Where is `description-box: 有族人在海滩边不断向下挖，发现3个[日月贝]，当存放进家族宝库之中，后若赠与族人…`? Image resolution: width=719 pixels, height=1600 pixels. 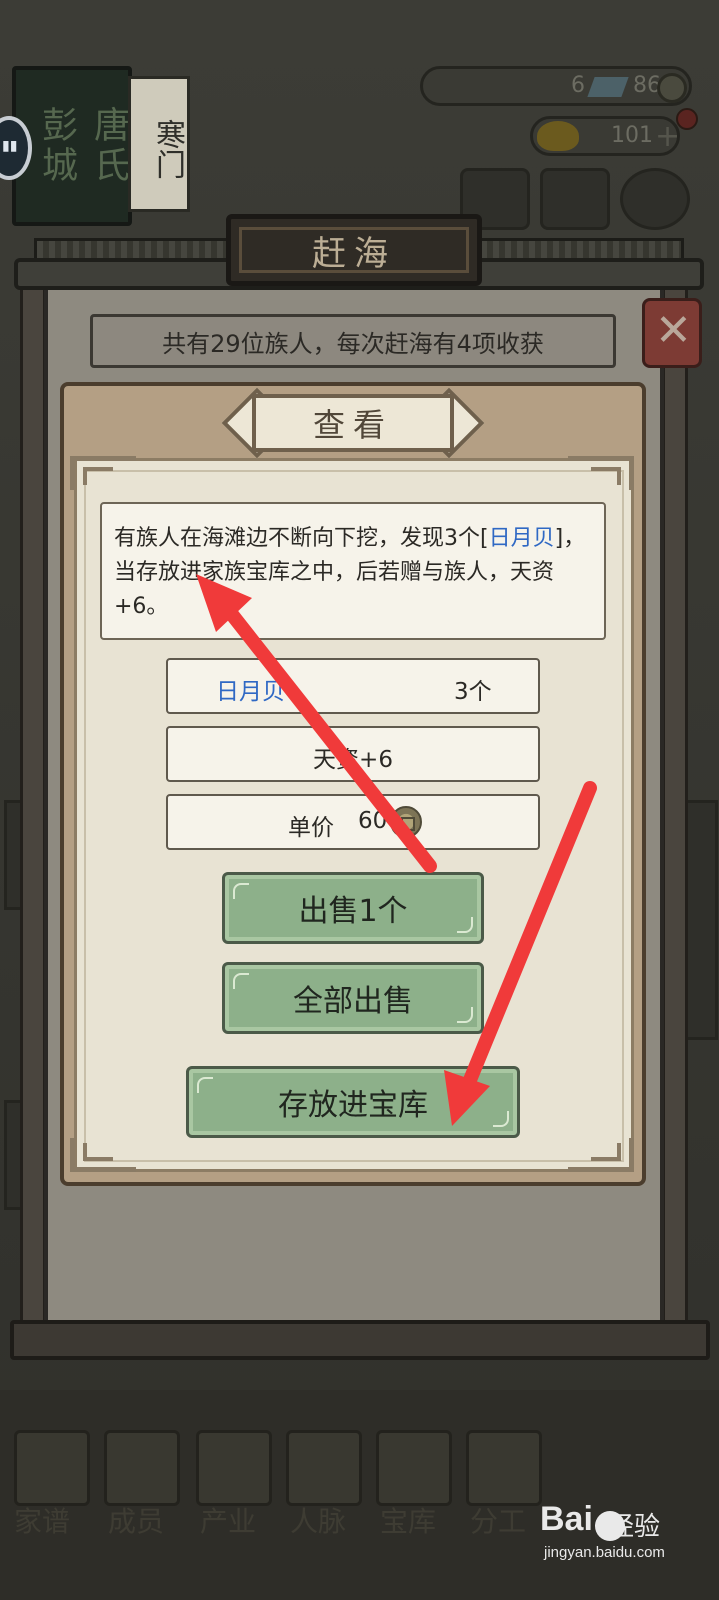
description-box: 有族人在海滩边不断向下挖，发现3个[日月贝]，当存放进家族宝库之中，后若赠与族人… is located at coordinates (353, 571).